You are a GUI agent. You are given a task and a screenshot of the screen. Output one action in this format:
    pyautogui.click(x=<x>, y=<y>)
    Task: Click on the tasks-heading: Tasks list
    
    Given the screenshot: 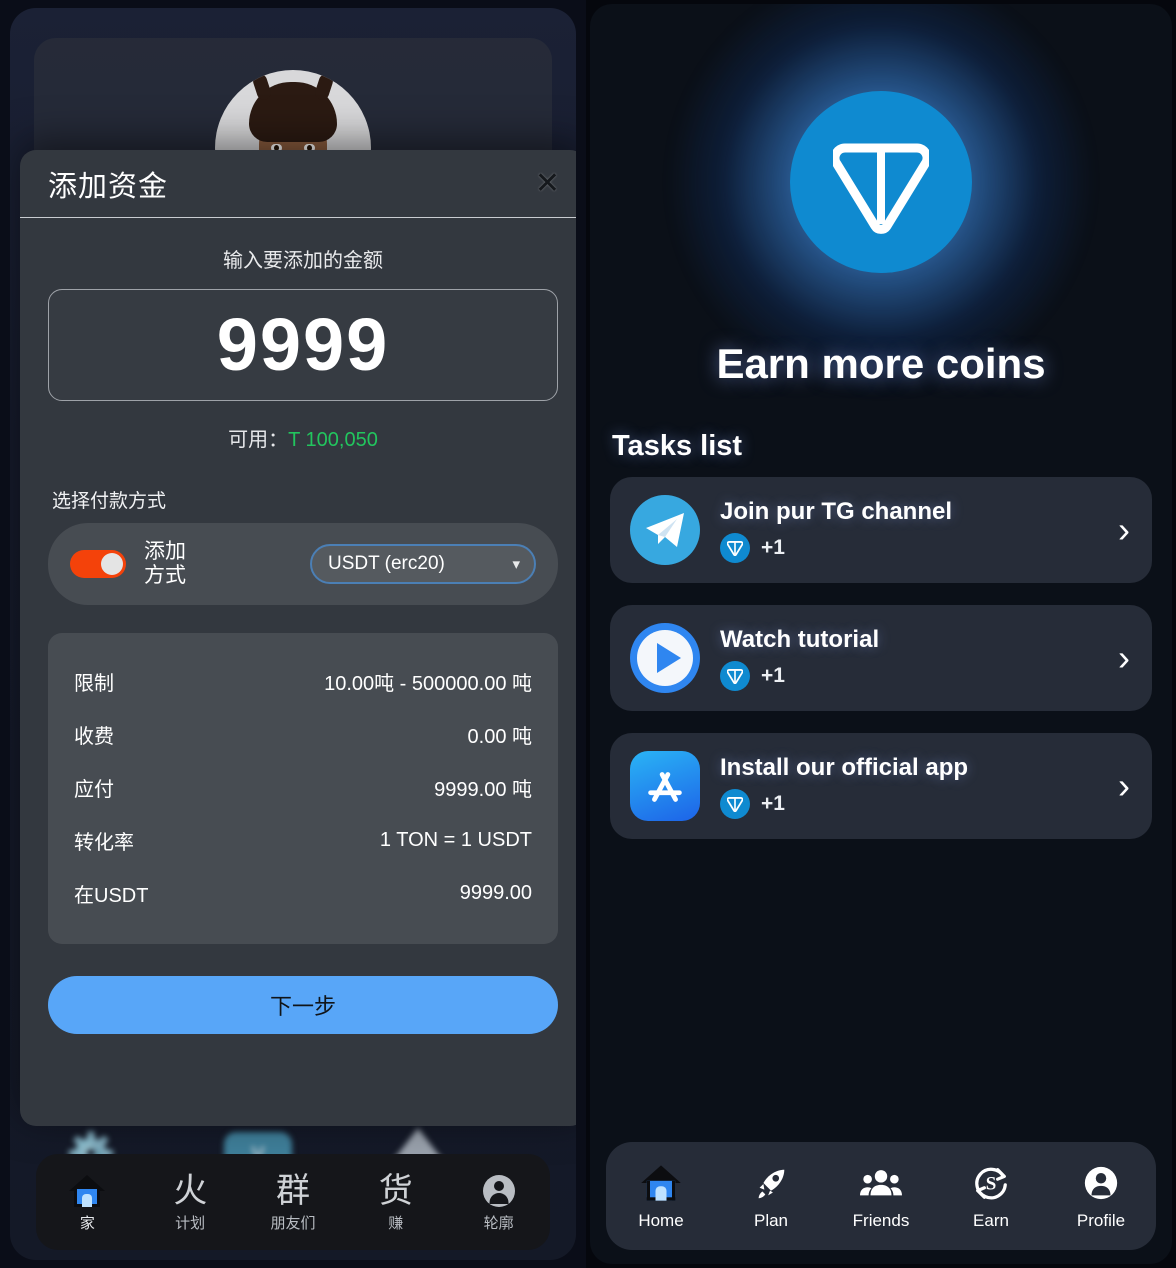 What is the action you would take?
    pyautogui.click(x=677, y=446)
    